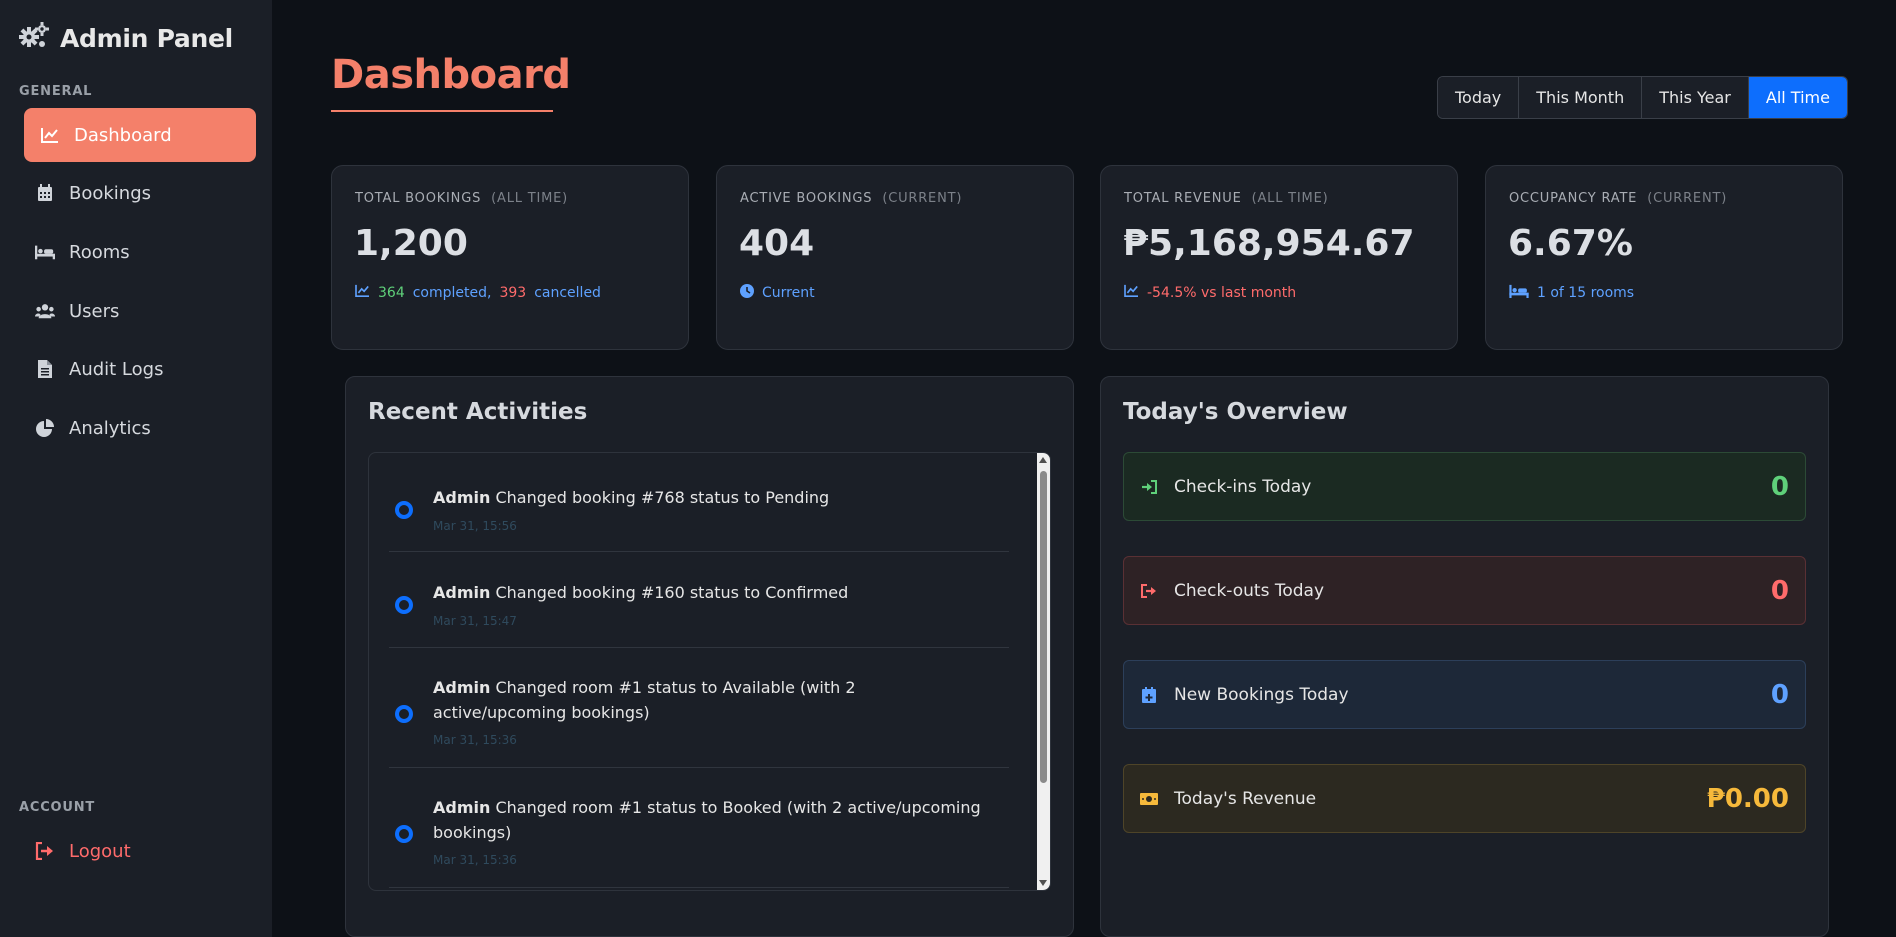  What do you see at coordinates (45, 369) in the screenshot?
I see `file-icon` at bounding box center [45, 369].